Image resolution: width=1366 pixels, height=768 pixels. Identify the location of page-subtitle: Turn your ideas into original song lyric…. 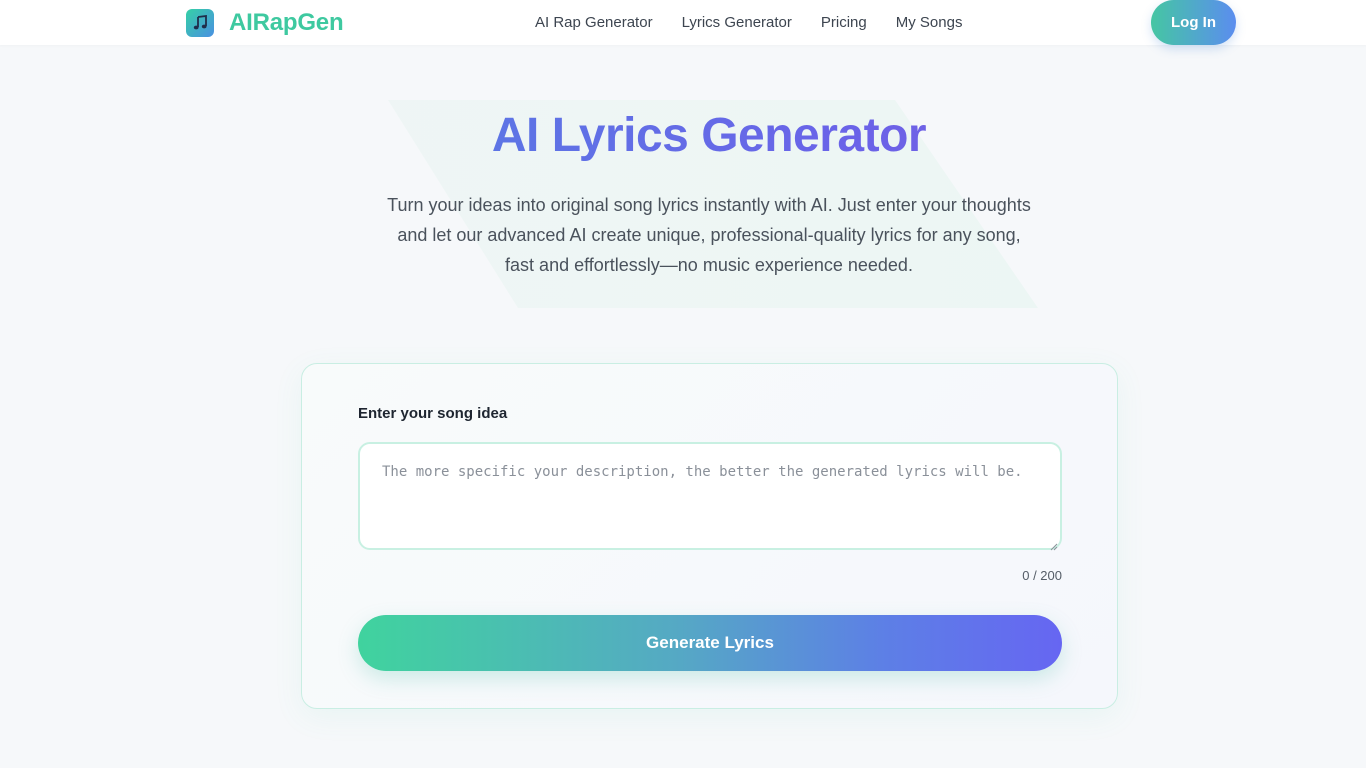
(709, 235).